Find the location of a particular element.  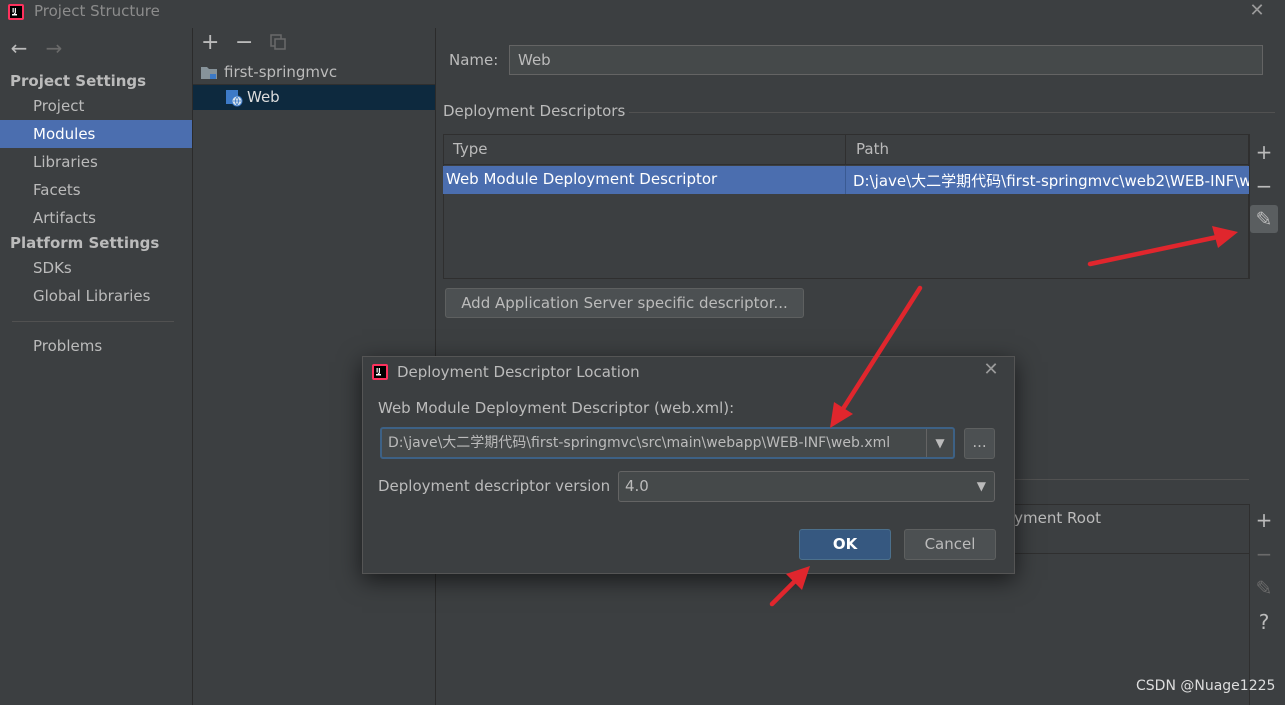

nav-item-artifacts: Artifacts is located at coordinates (96, 218).